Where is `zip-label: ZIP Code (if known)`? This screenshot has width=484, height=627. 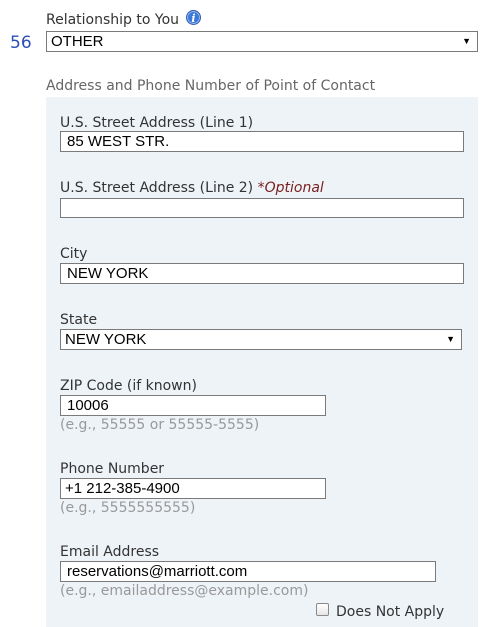
zip-label: ZIP Code (if known) is located at coordinates (128, 386).